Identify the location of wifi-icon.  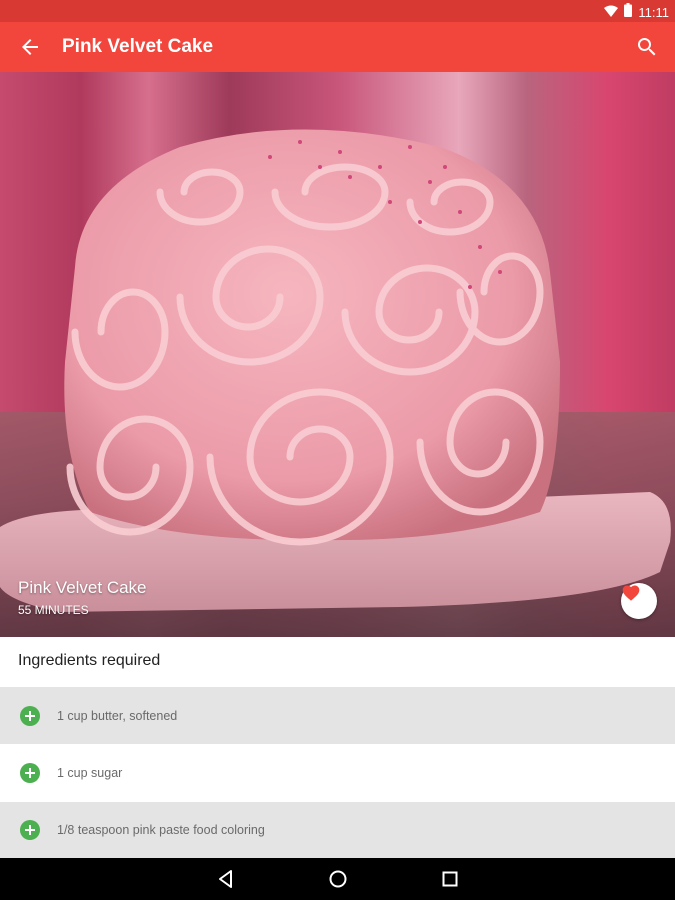
(611, 13).